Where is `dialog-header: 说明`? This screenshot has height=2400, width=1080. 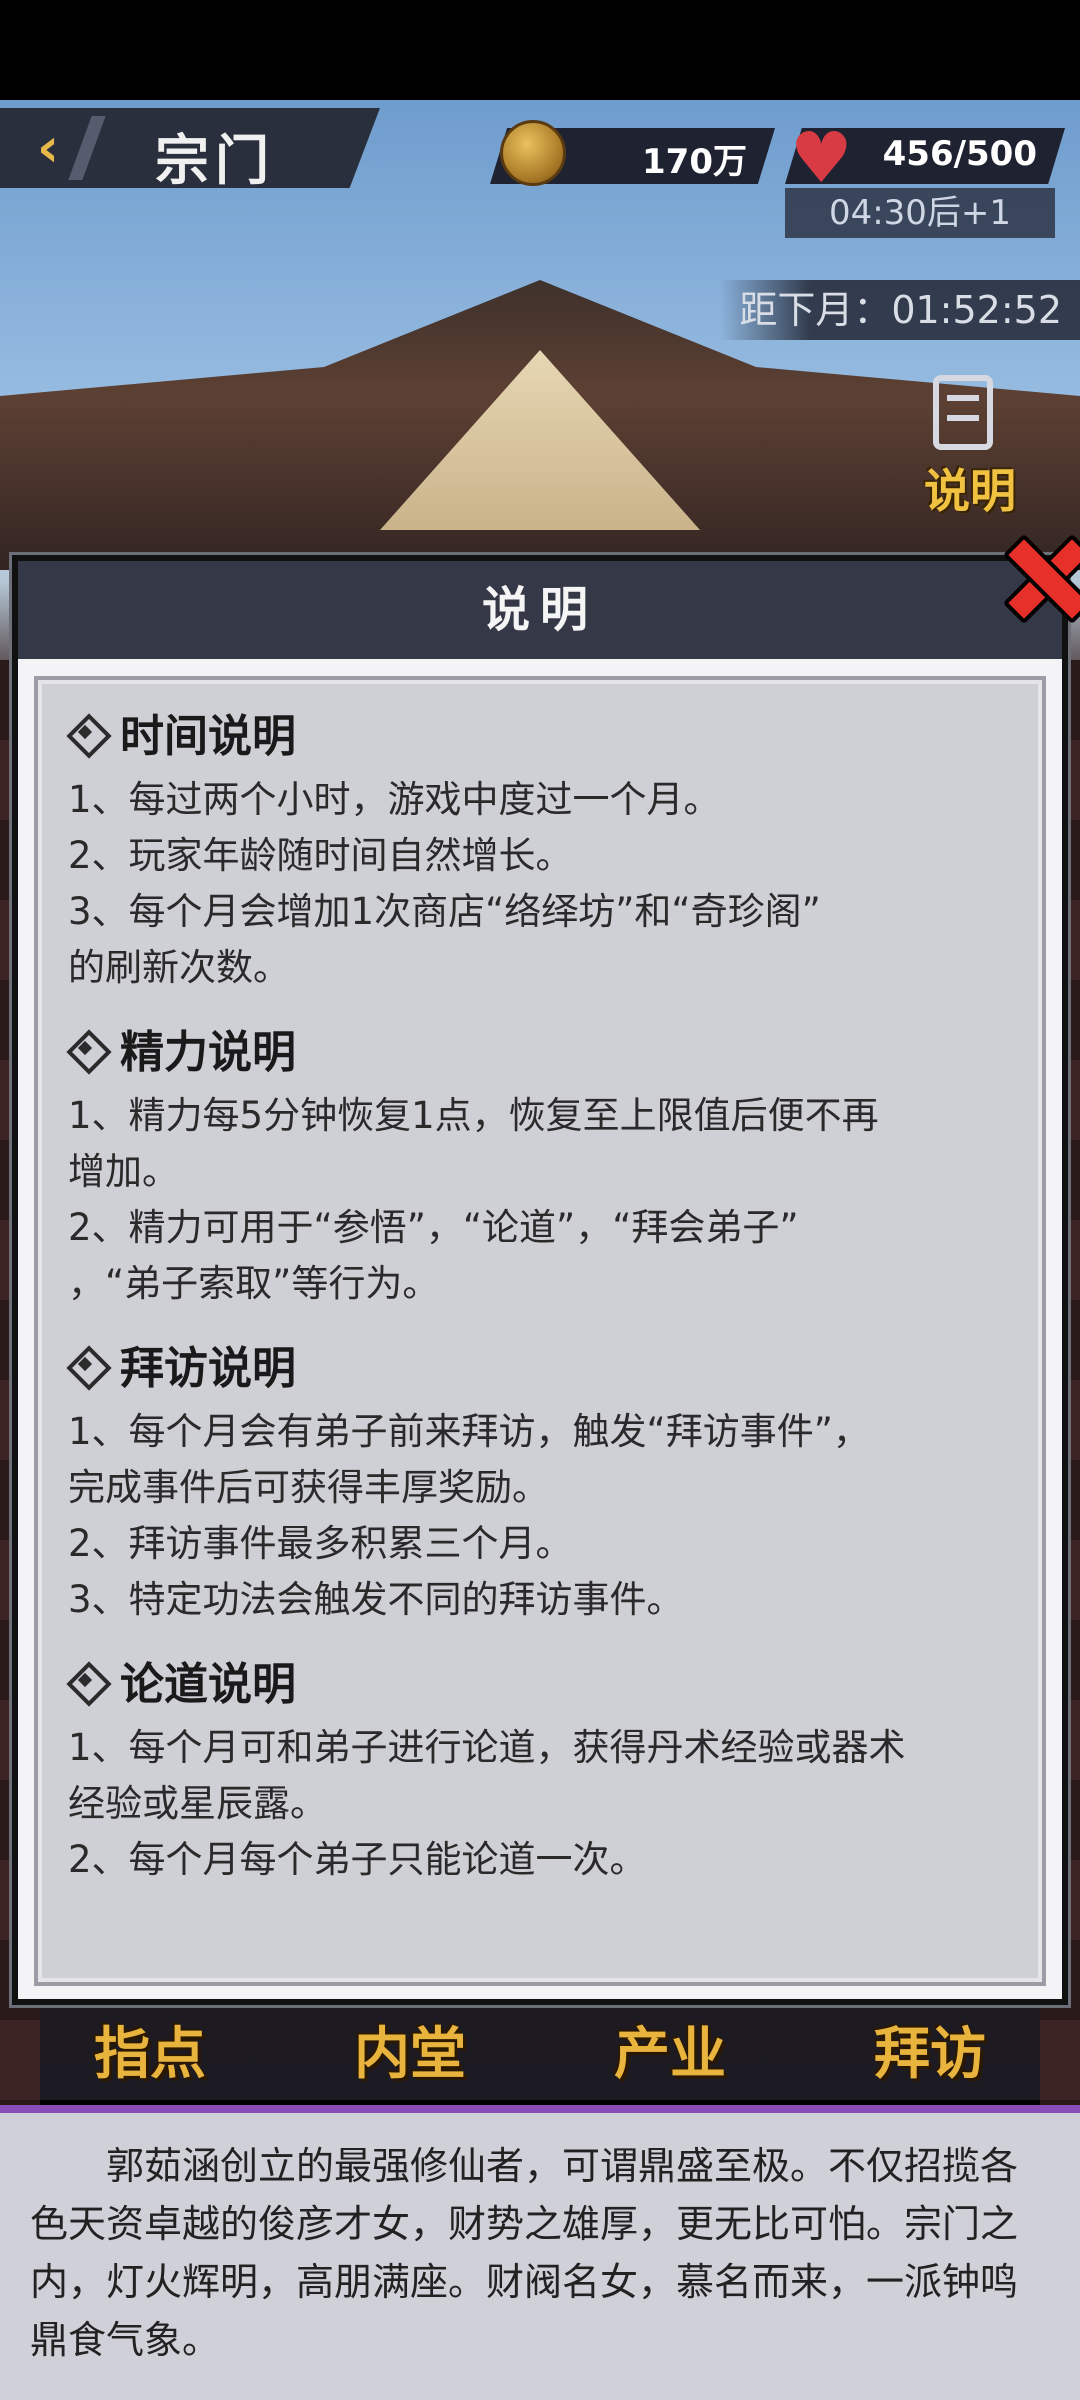 dialog-header: 说明 is located at coordinates (540, 610).